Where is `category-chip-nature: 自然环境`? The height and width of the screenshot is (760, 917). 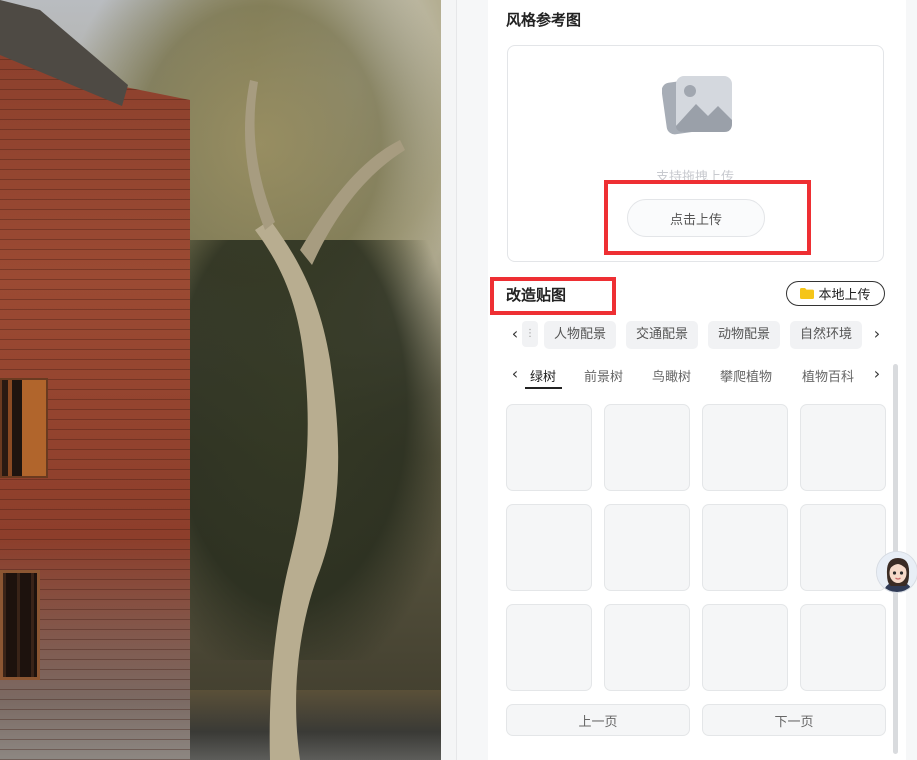 category-chip-nature: 自然环境 is located at coordinates (826, 335).